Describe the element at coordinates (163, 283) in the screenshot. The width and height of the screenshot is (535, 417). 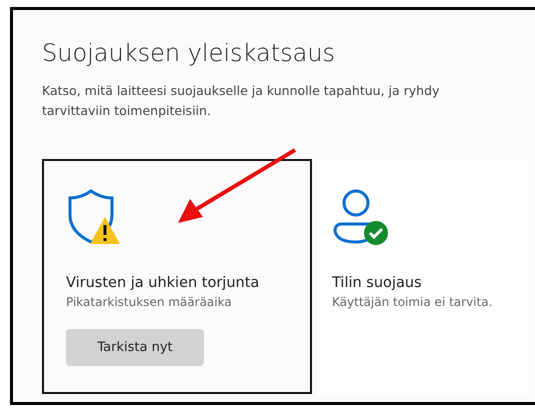
I see `card-title: Virusten ja uhkien torjunta` at that location.